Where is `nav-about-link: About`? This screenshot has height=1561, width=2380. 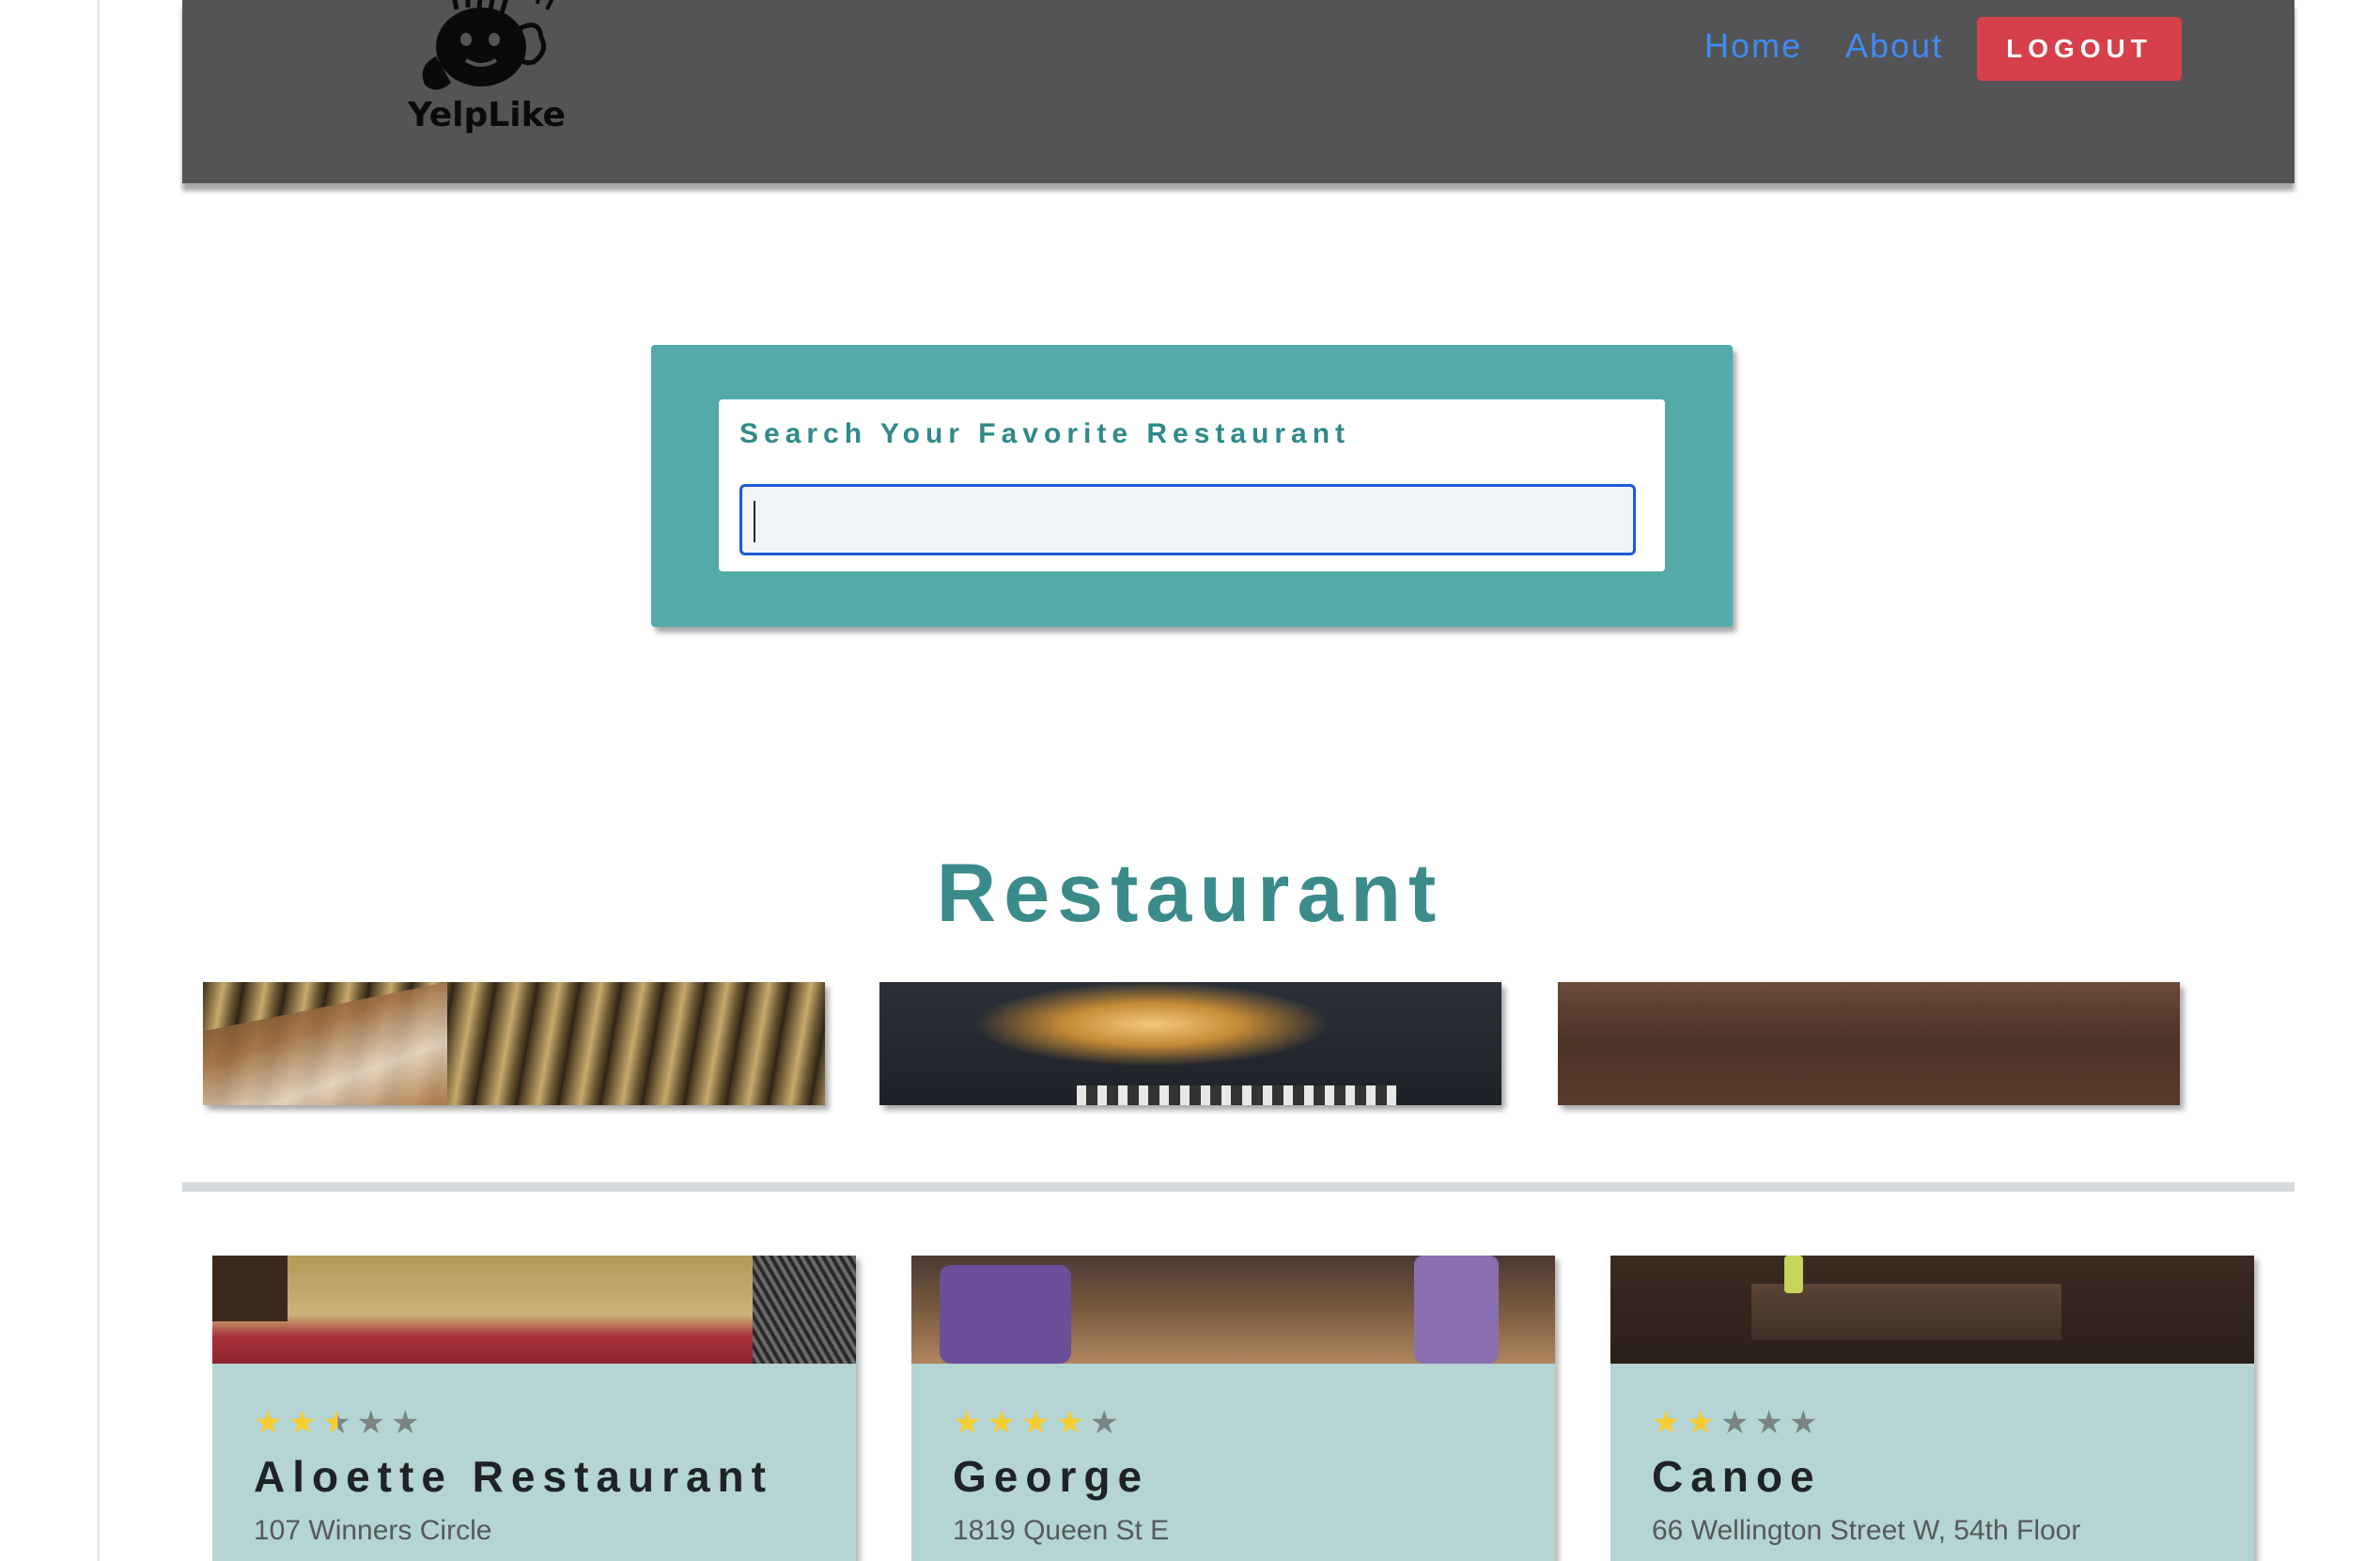
nav-about-link: About is located at coordinates (1894, 46).